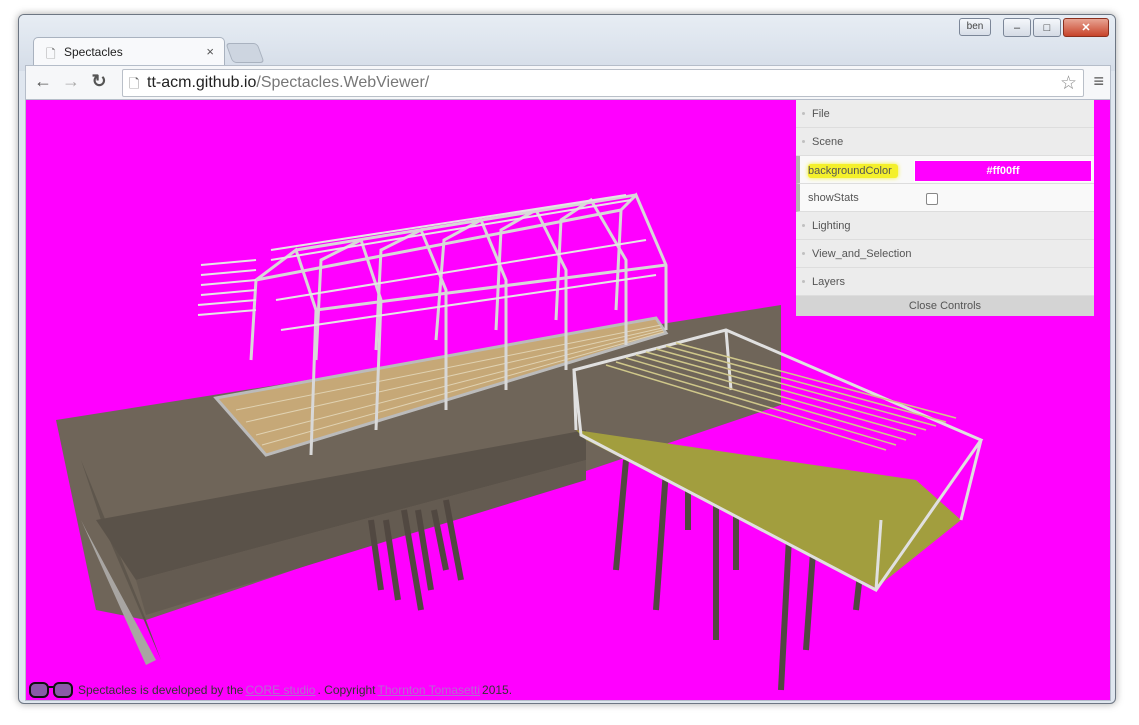  What do you see at coordinates (828, 142) in the screenshot?
I see `folder-scene-label: Scene` at bounding box center [828, 142].